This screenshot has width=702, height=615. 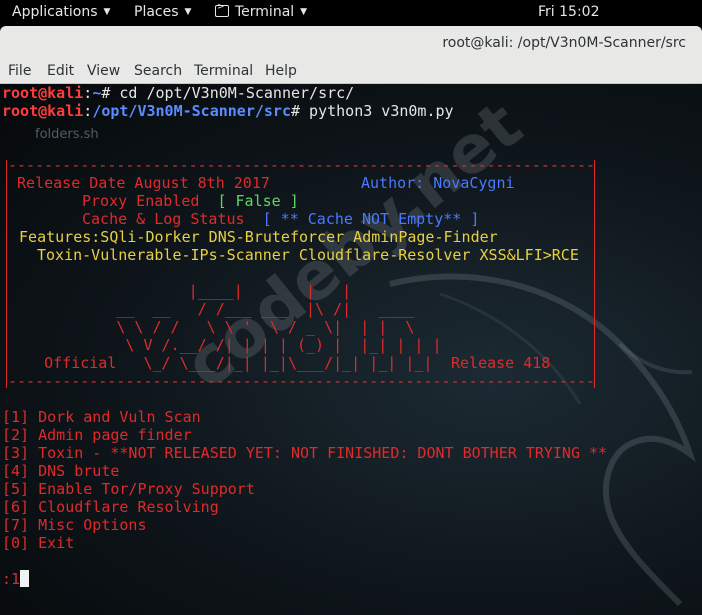 I want to click on terminal-icon, so click(x=222, y=9).